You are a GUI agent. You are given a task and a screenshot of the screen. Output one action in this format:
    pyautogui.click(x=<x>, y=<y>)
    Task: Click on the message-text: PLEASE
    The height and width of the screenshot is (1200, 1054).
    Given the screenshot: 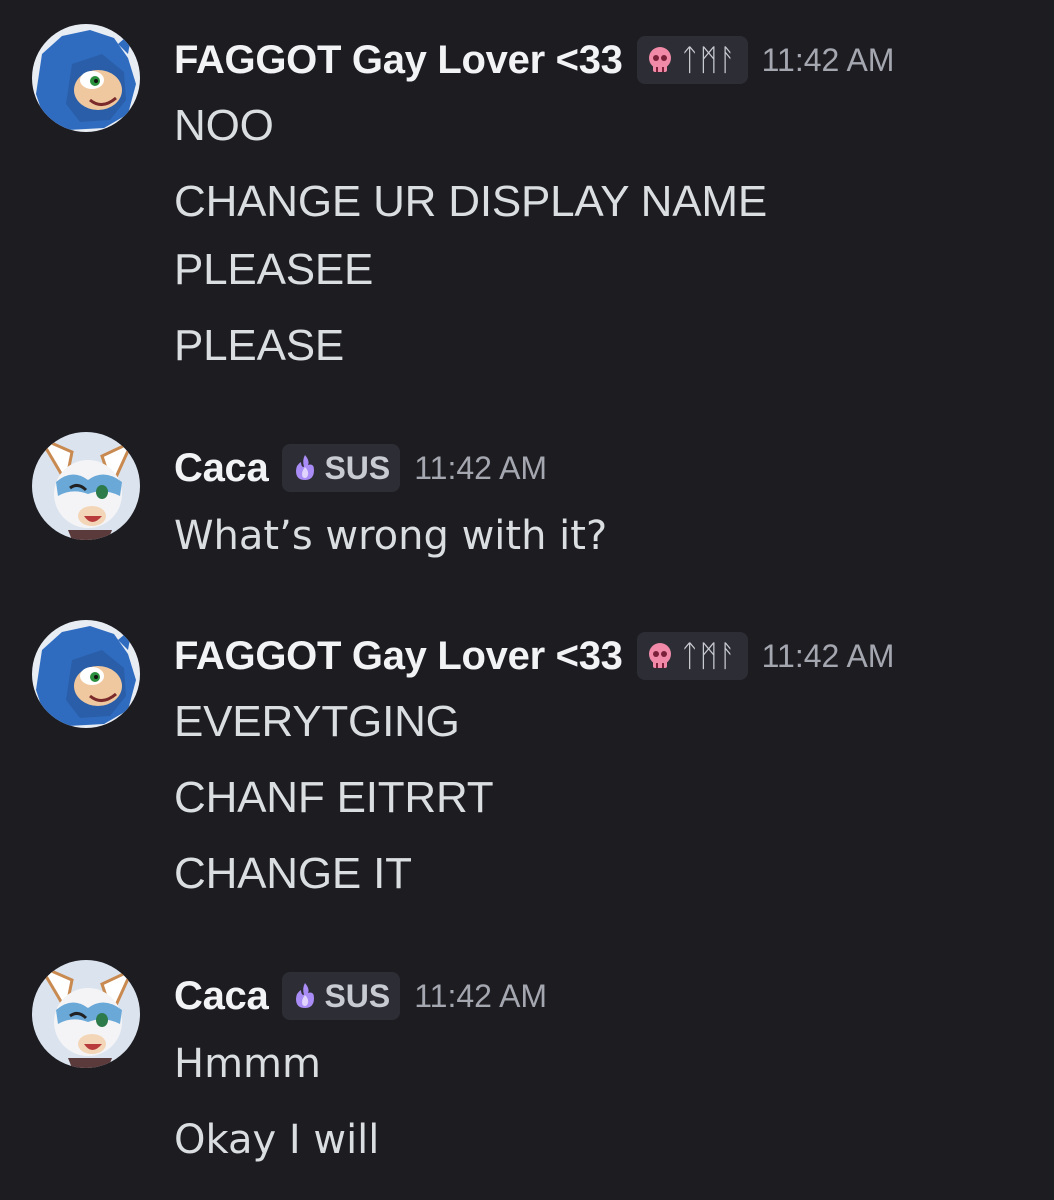 What is the action you would take?
    pyautogui.click(x=259, y=345)
    